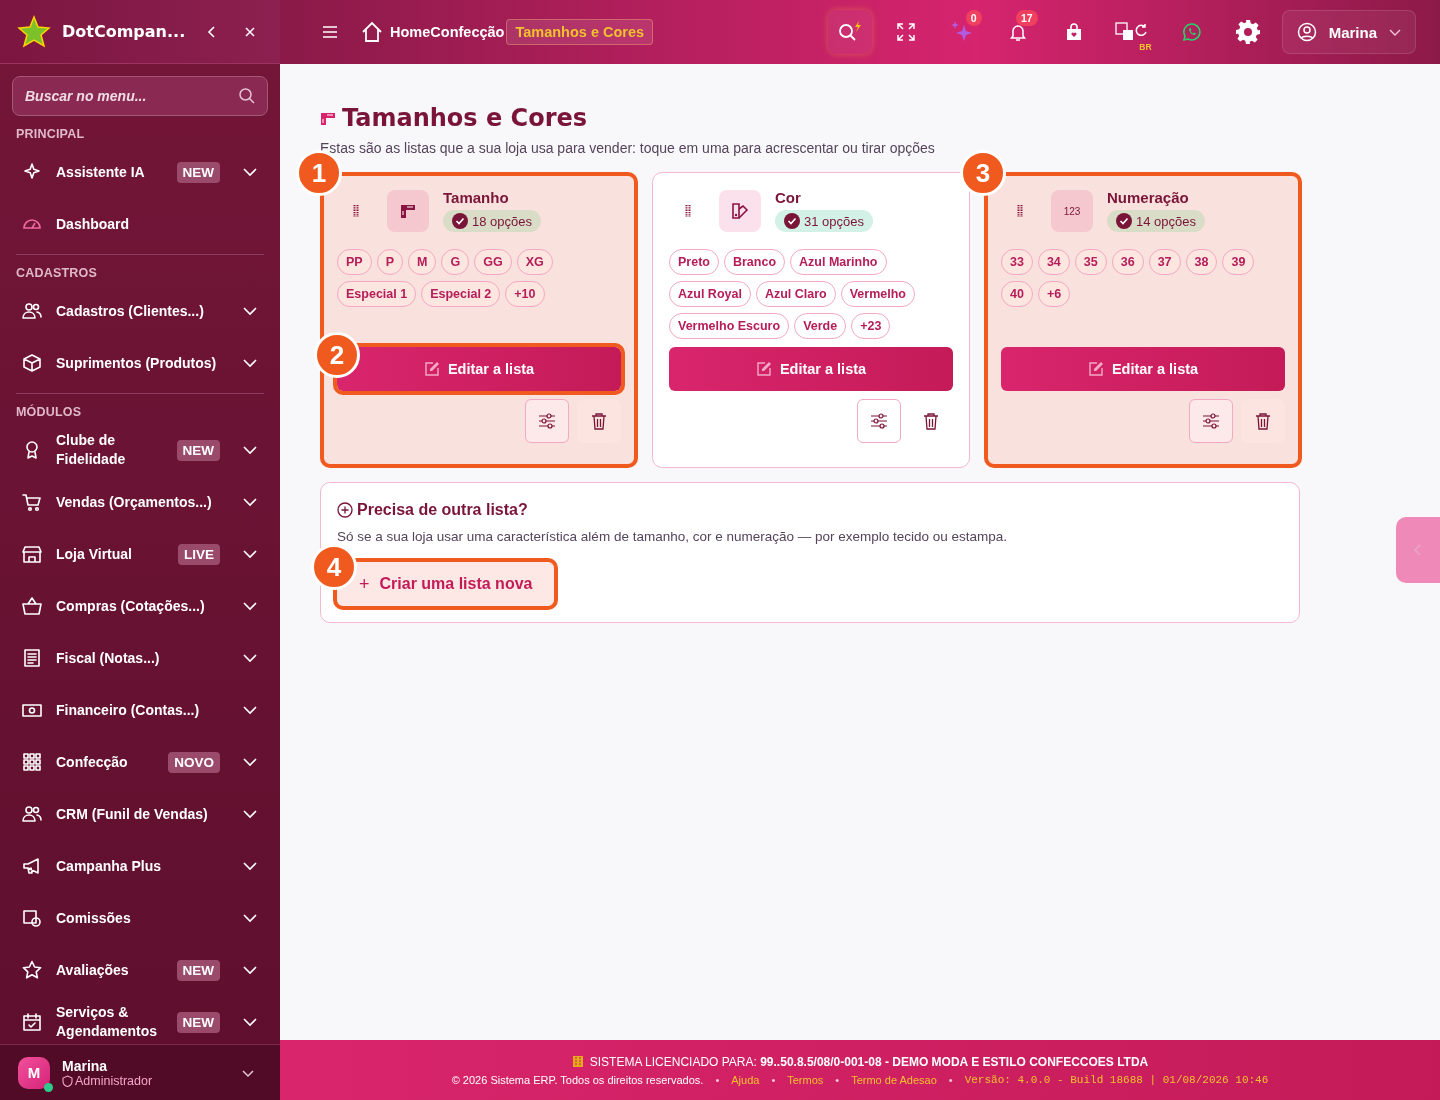  What do you see at coordinates (1020, 211) in the screenshot?
I see `drag-handle-icon` at bounding box center [1020, 211].